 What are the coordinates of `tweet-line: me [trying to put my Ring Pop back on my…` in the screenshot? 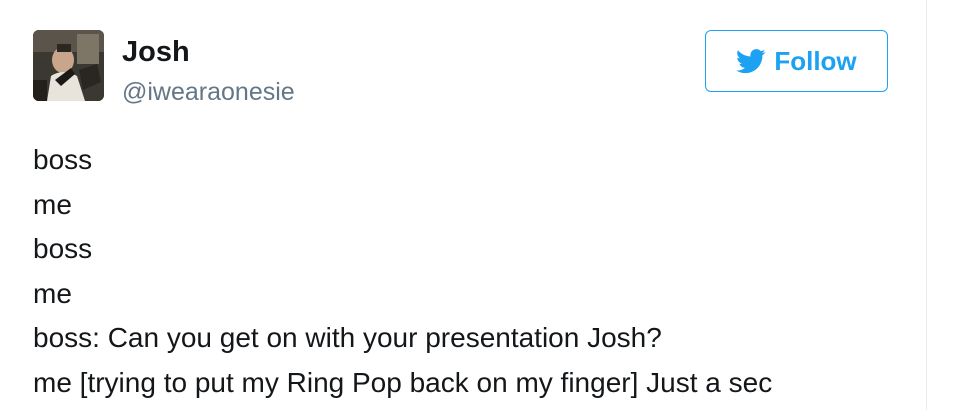 It's located at (403, 382).